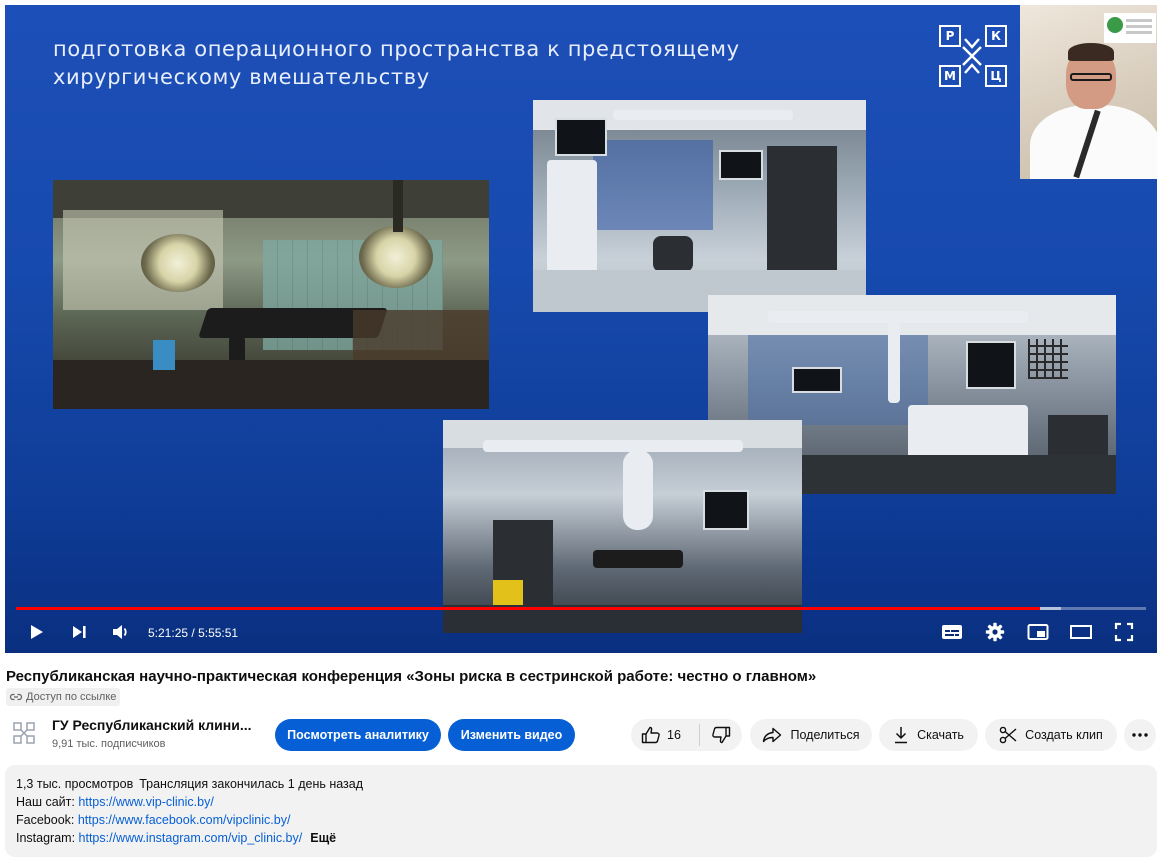 Image resolution: width=1164 pixels, height=860 pixels. I want to click on rkmc-logo: Р К М Ц, so click(972, 56).